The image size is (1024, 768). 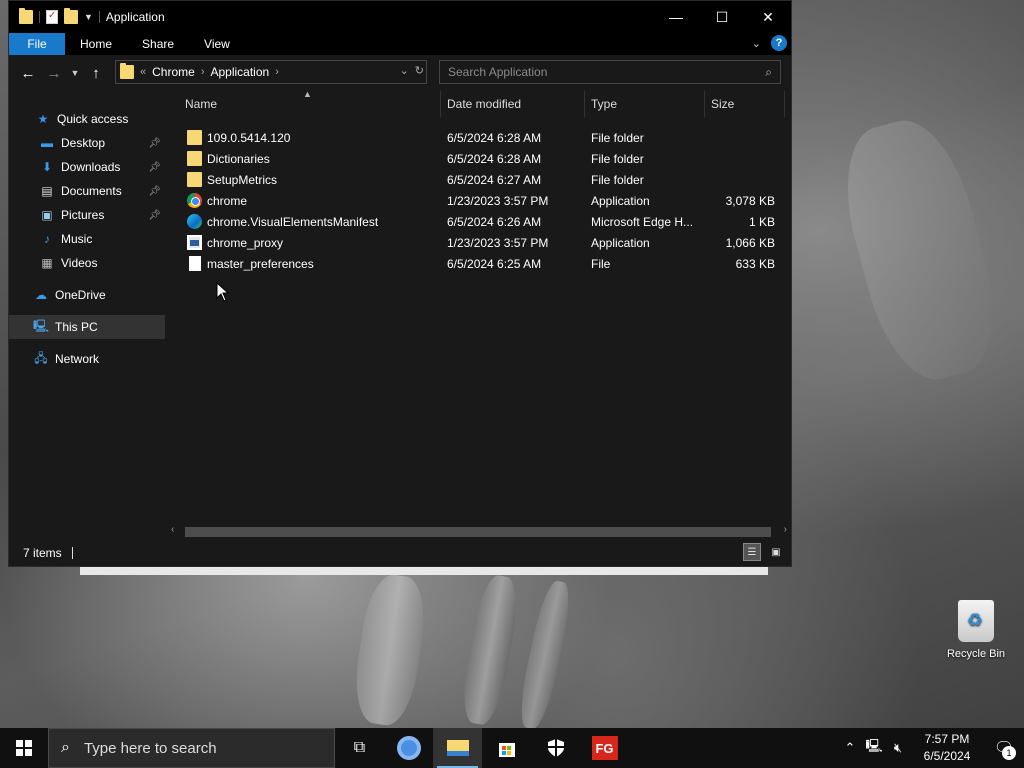 What do you see at coordinates (52, 17) in the screenshot?
I see `properties-icon` at bounding box center [52, 17].